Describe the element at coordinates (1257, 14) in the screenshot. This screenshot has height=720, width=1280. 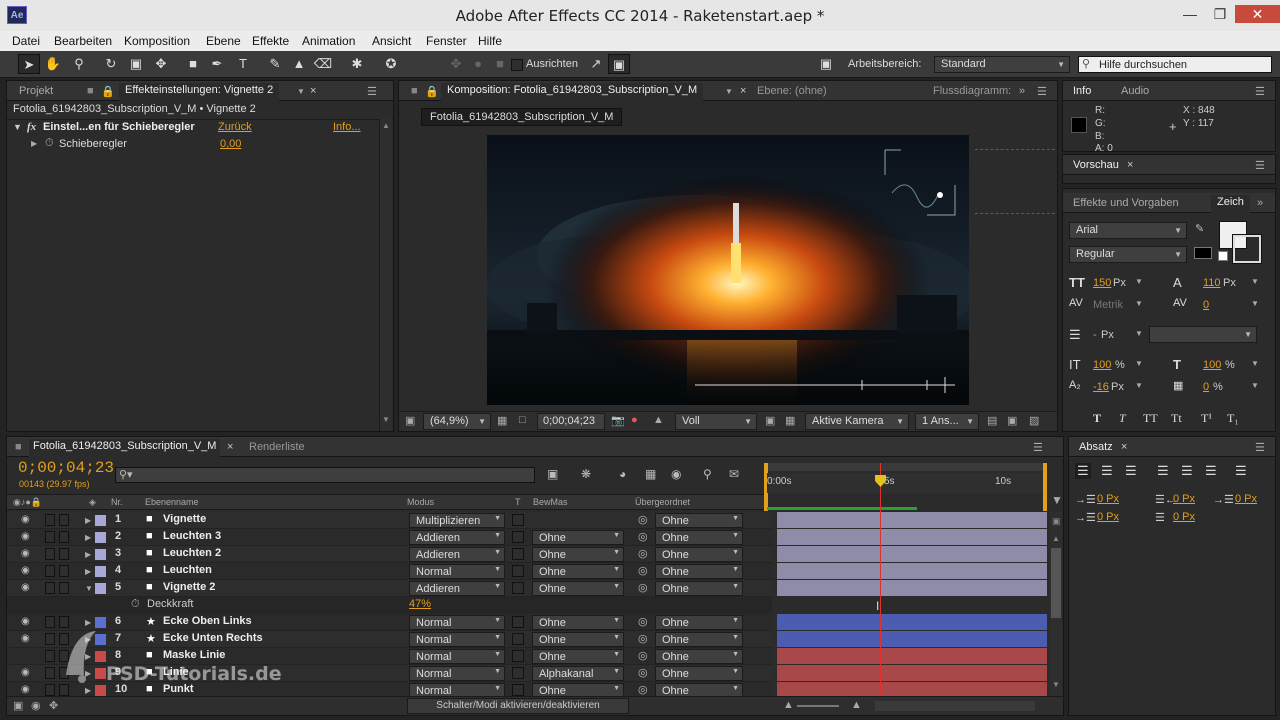
I see `close-icon: ✕` at that location.